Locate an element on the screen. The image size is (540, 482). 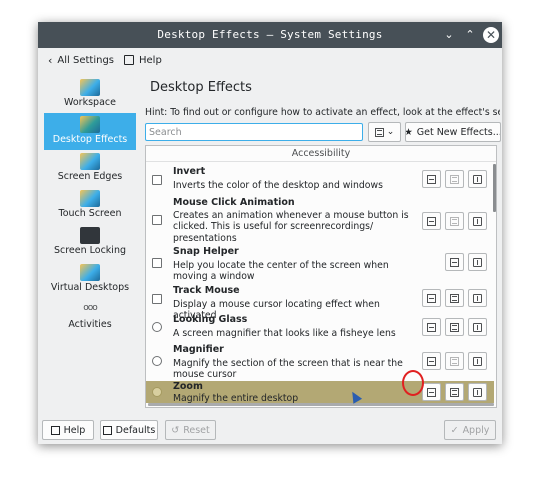
reset-button: ↺ Reset is located at coordinates (190, 430).